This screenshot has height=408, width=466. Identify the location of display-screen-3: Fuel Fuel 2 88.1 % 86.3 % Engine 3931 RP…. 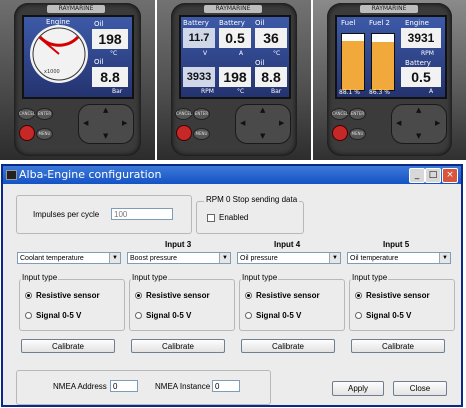
(391, 57).